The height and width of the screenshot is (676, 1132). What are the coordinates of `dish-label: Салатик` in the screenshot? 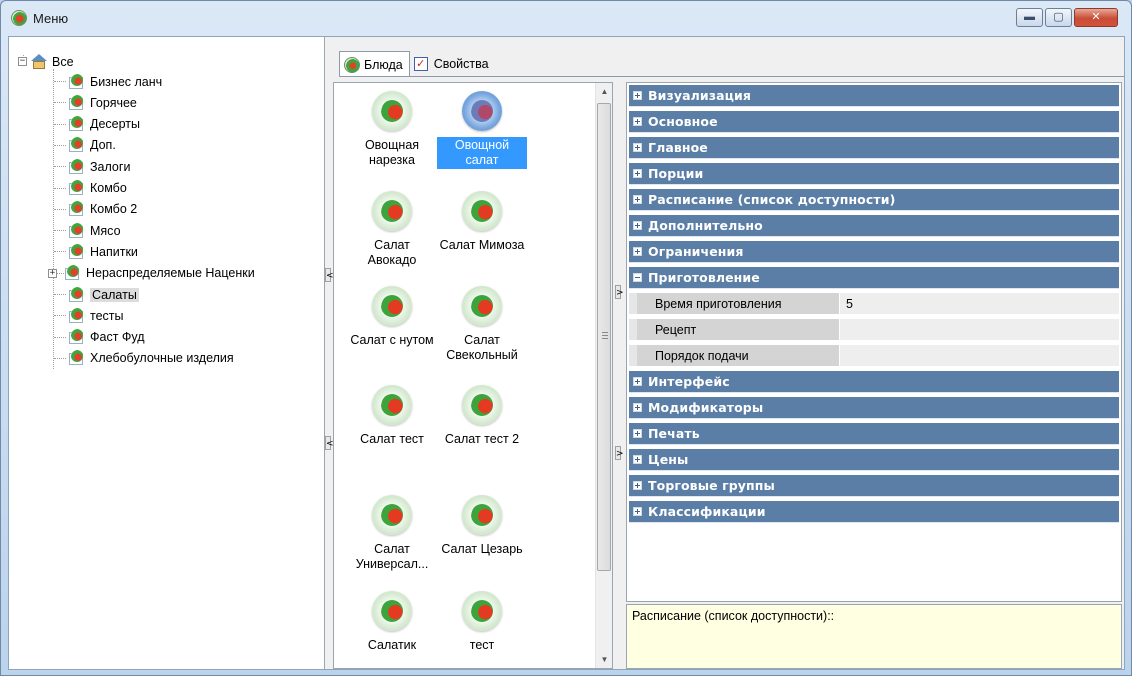 It's located at (392, 645).